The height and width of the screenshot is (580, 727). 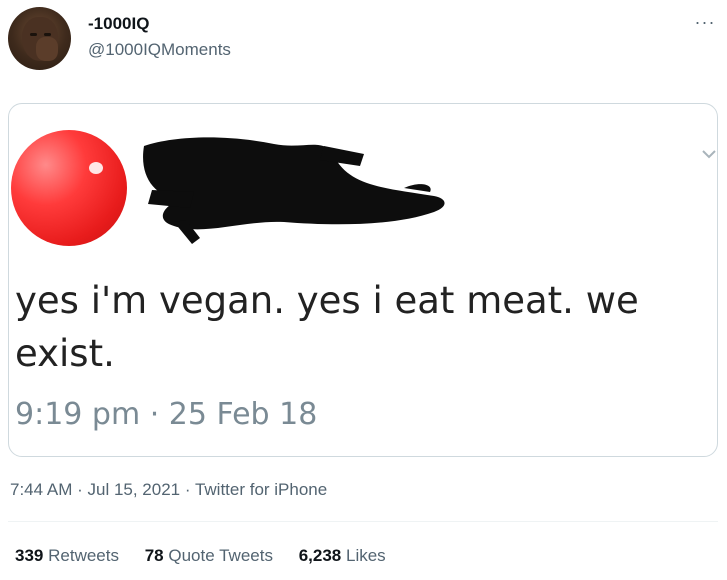 I want to click on tweet-stats: 339 Retweets 78 Quote Tweets 6,238 Likes, so click(x=211, y=556).